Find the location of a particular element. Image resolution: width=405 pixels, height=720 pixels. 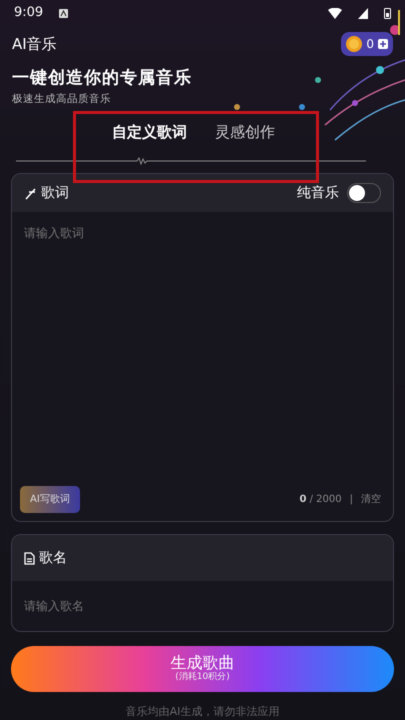

generate-song-button: 生成歌曲 (消耗10积分) is located at coordinates (202, 669).